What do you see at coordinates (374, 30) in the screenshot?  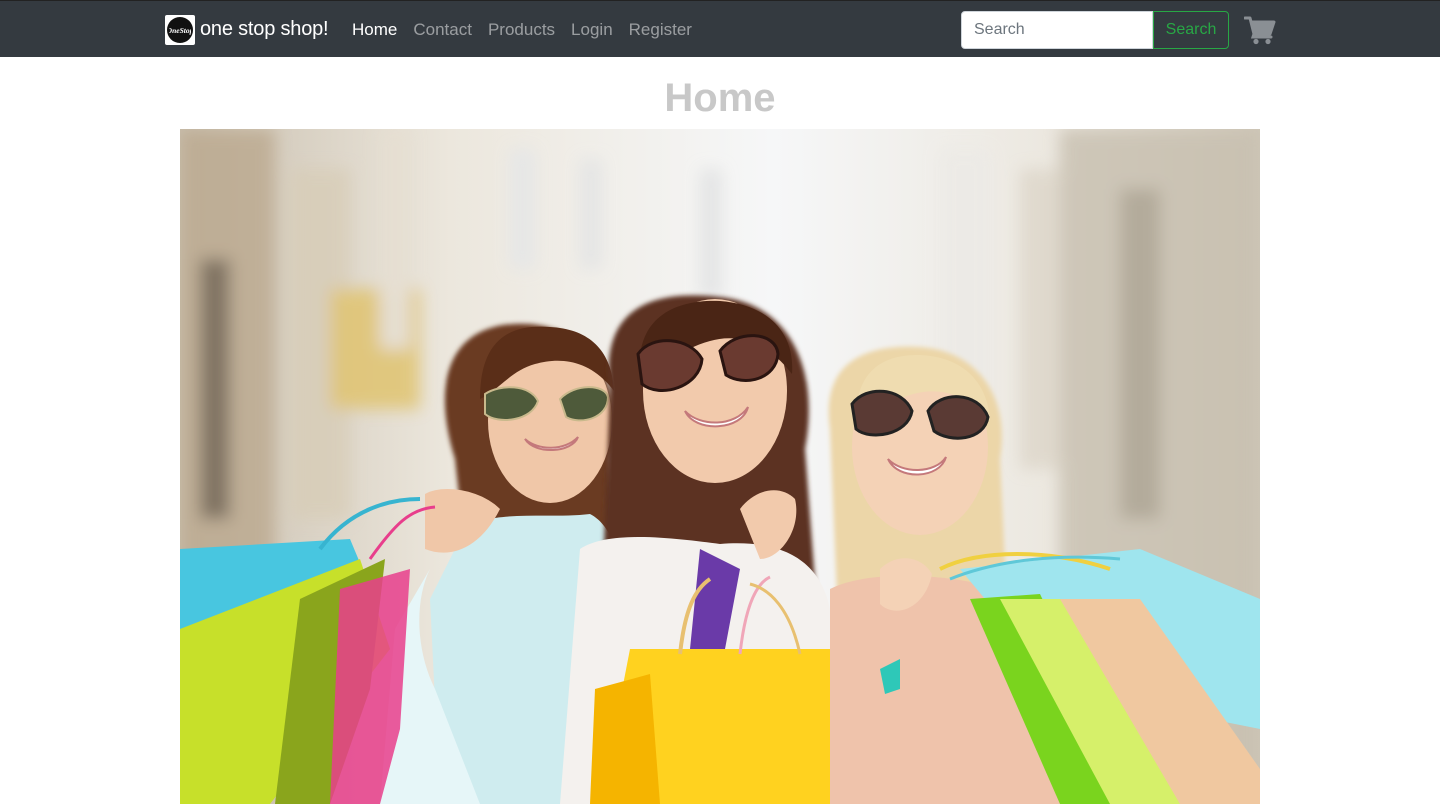 I see `nav-link-home: Home` at bounding box center [374, 30].